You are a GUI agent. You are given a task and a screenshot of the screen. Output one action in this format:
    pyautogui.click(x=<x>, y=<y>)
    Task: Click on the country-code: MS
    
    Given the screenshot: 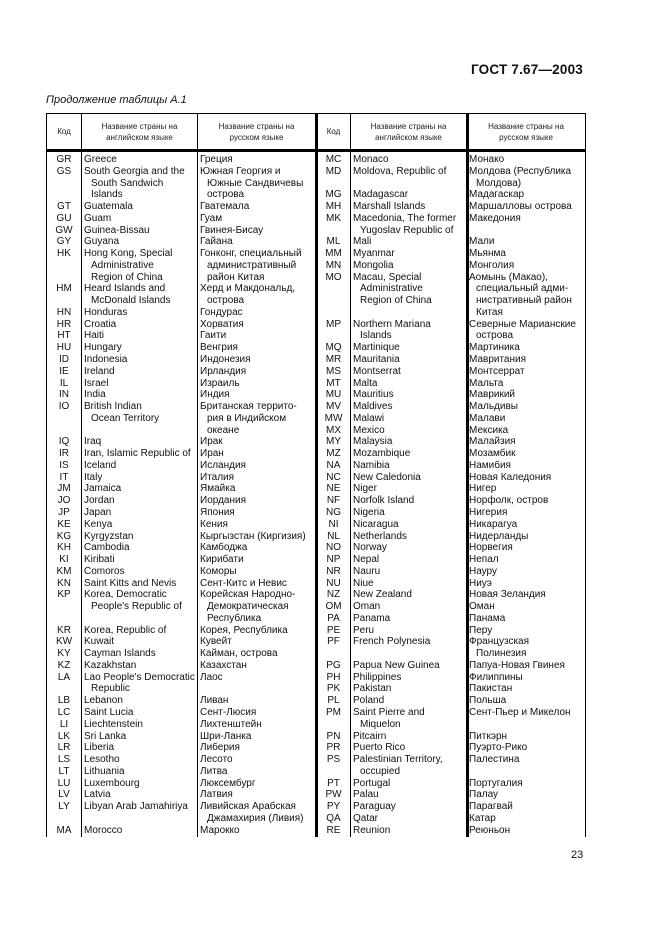 What is the action you would take?
    pyautogui.click(x=333, y=371)
    